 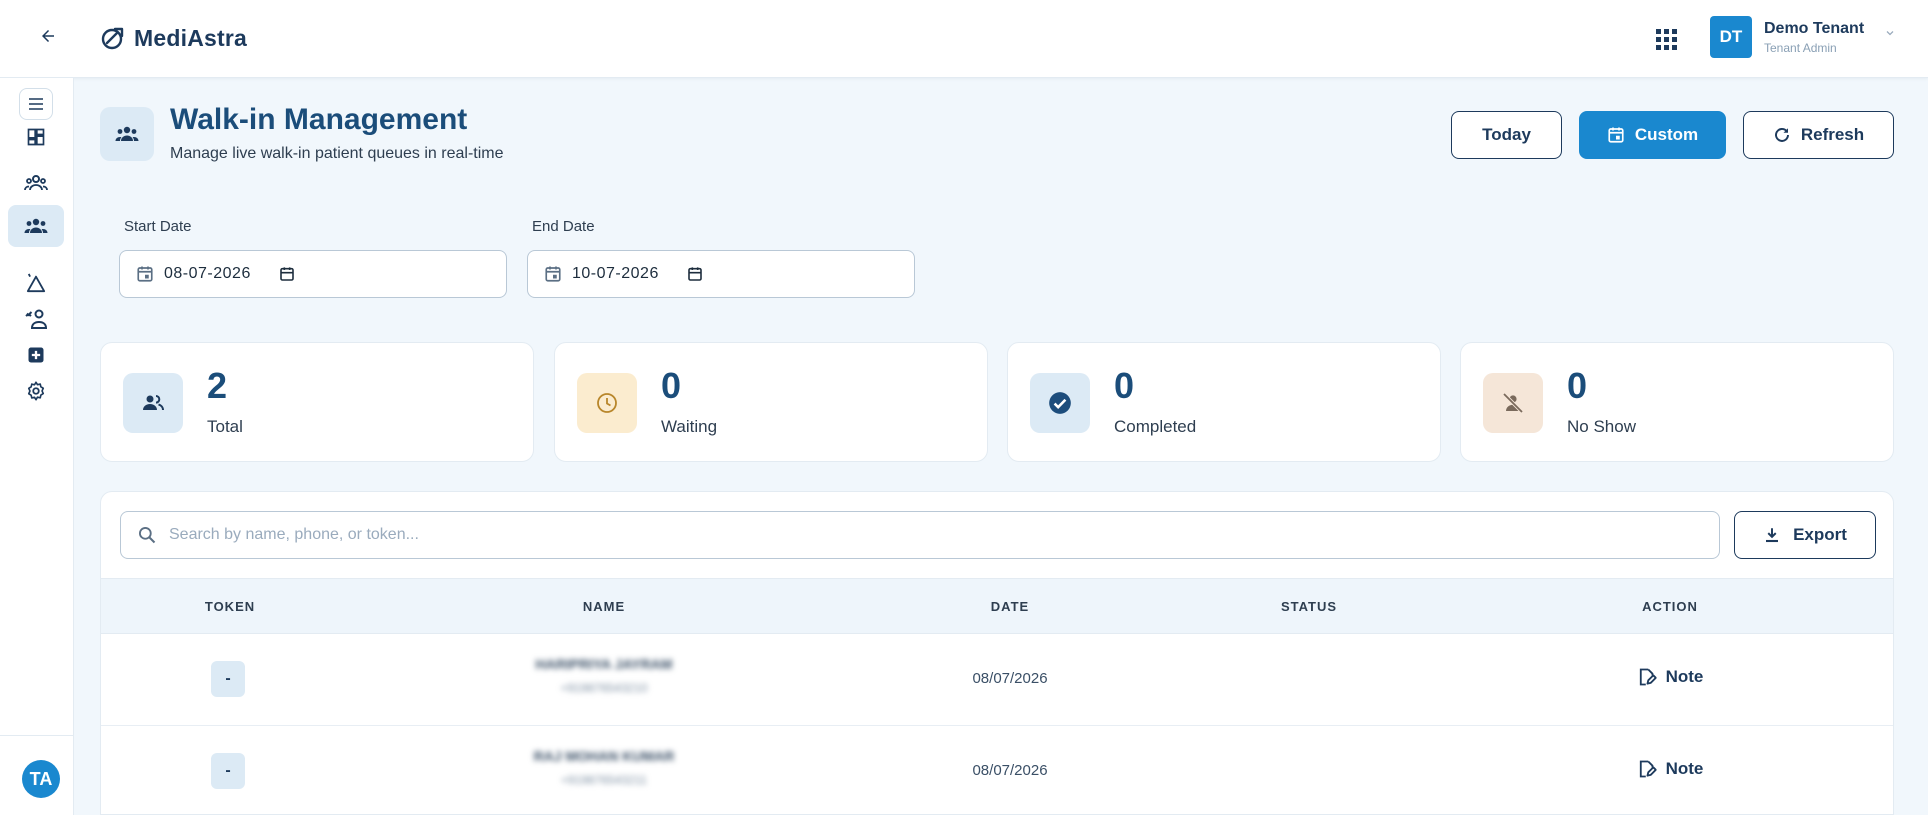 What do you see at coordinates (41, 779) in the screenshot?
I see `sidebar-user-avatar: TA` at bounding box center [41, 779].